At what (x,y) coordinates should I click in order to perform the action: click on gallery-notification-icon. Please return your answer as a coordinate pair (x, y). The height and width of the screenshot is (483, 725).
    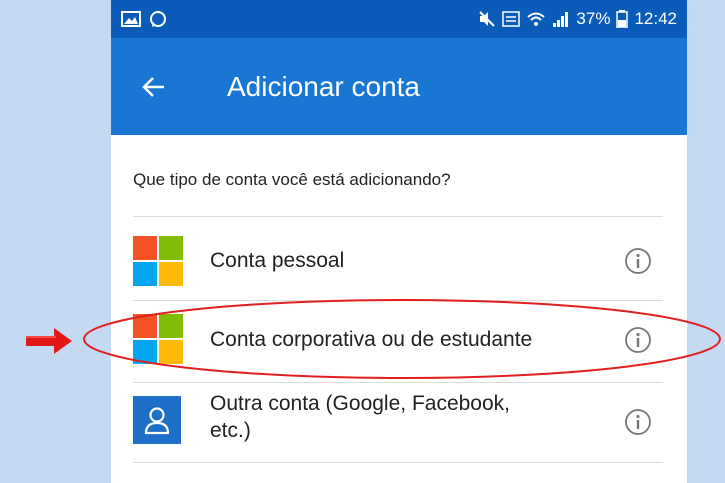
    Looking at the image, I should click on (131, 19).